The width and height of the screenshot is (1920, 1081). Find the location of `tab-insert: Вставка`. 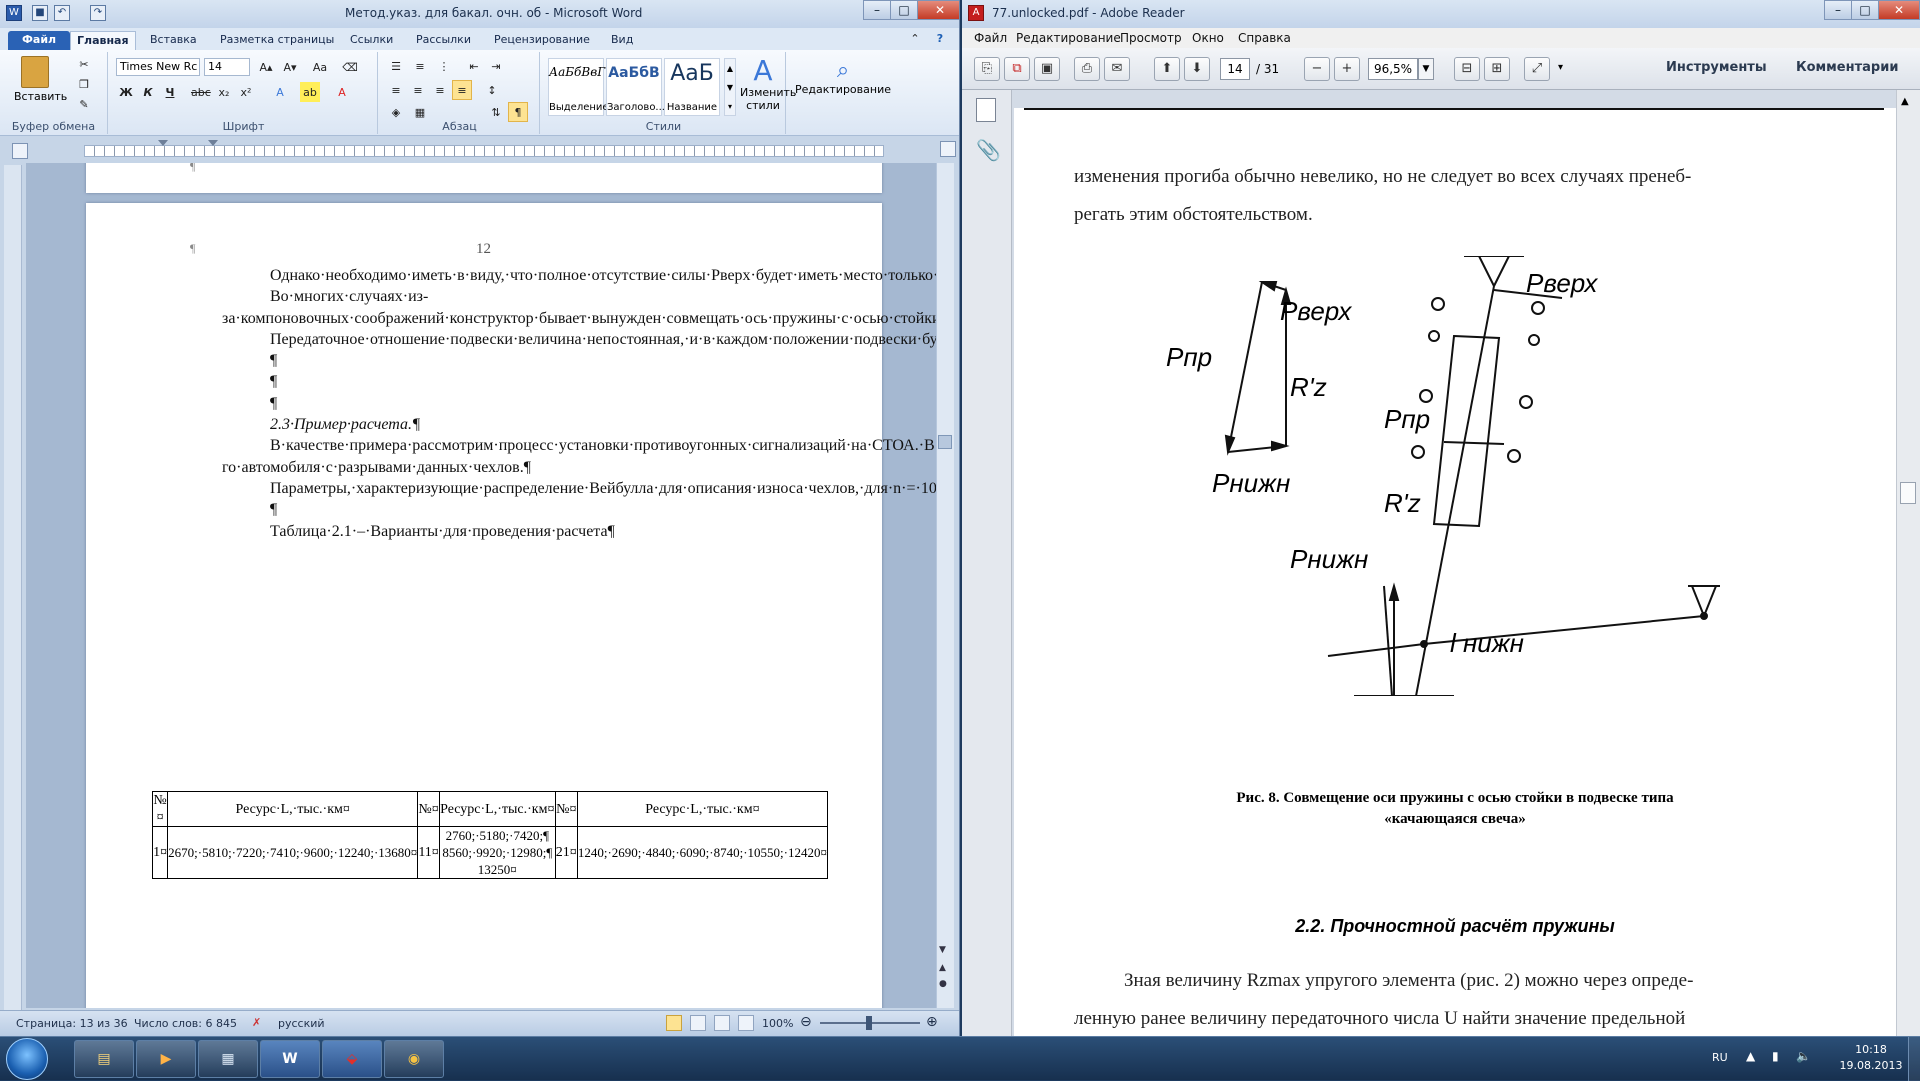

tab-insert: Вставка is located at coordinates (173, 40).